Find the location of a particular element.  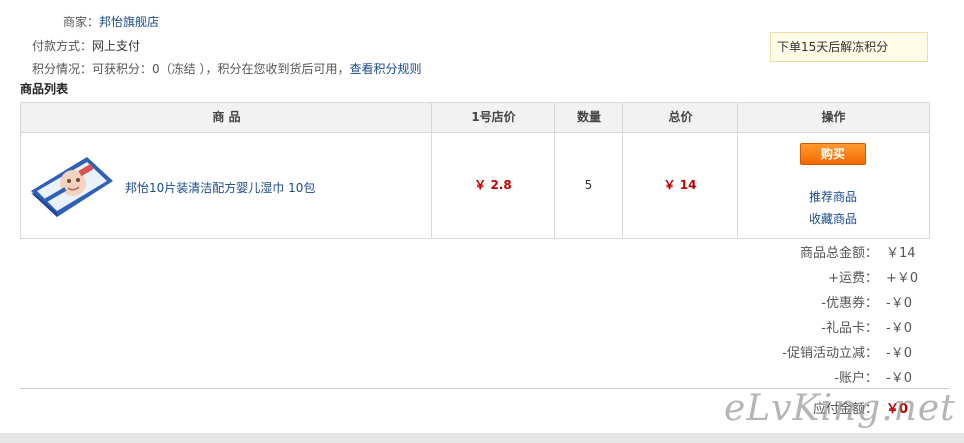

favorite-link: 收藏商品 is located at coordinates (833, 218).